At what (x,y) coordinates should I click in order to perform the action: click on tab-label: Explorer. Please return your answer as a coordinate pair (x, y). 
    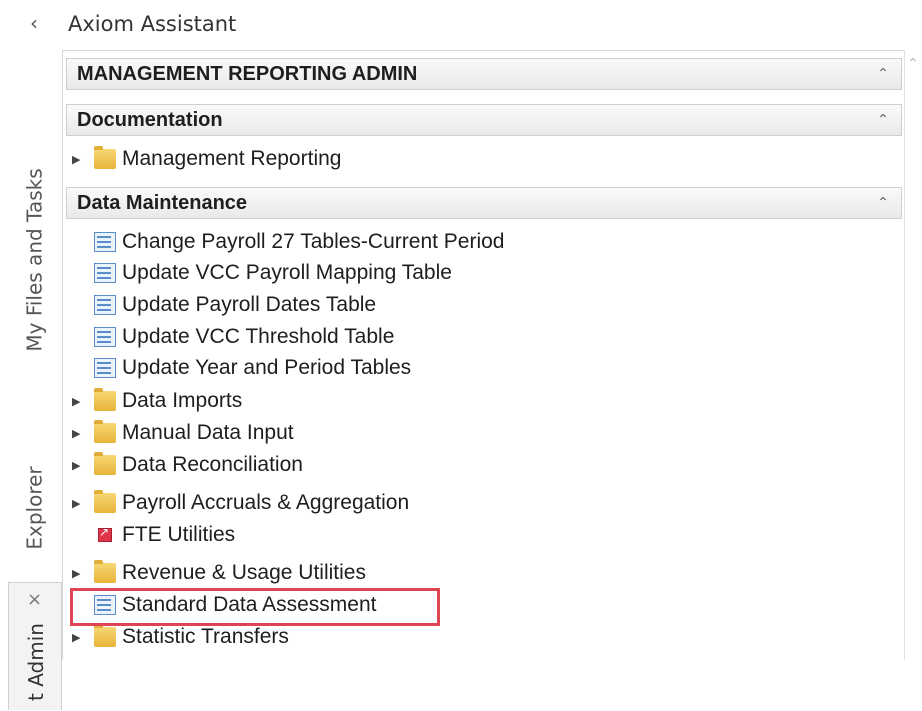
    Looking at the image, I should click on (35, 507).